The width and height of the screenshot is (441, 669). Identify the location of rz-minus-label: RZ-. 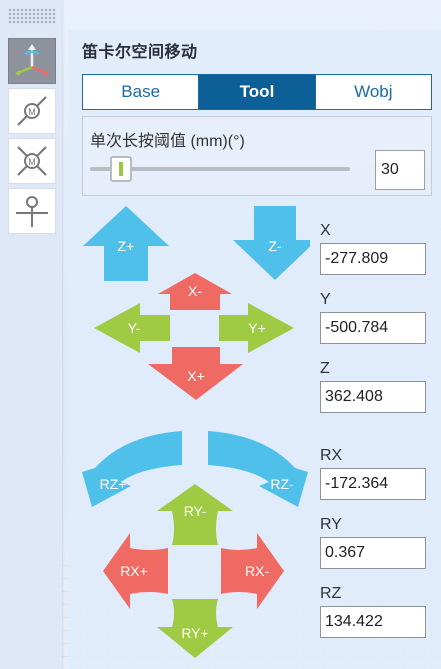
(282, 484).